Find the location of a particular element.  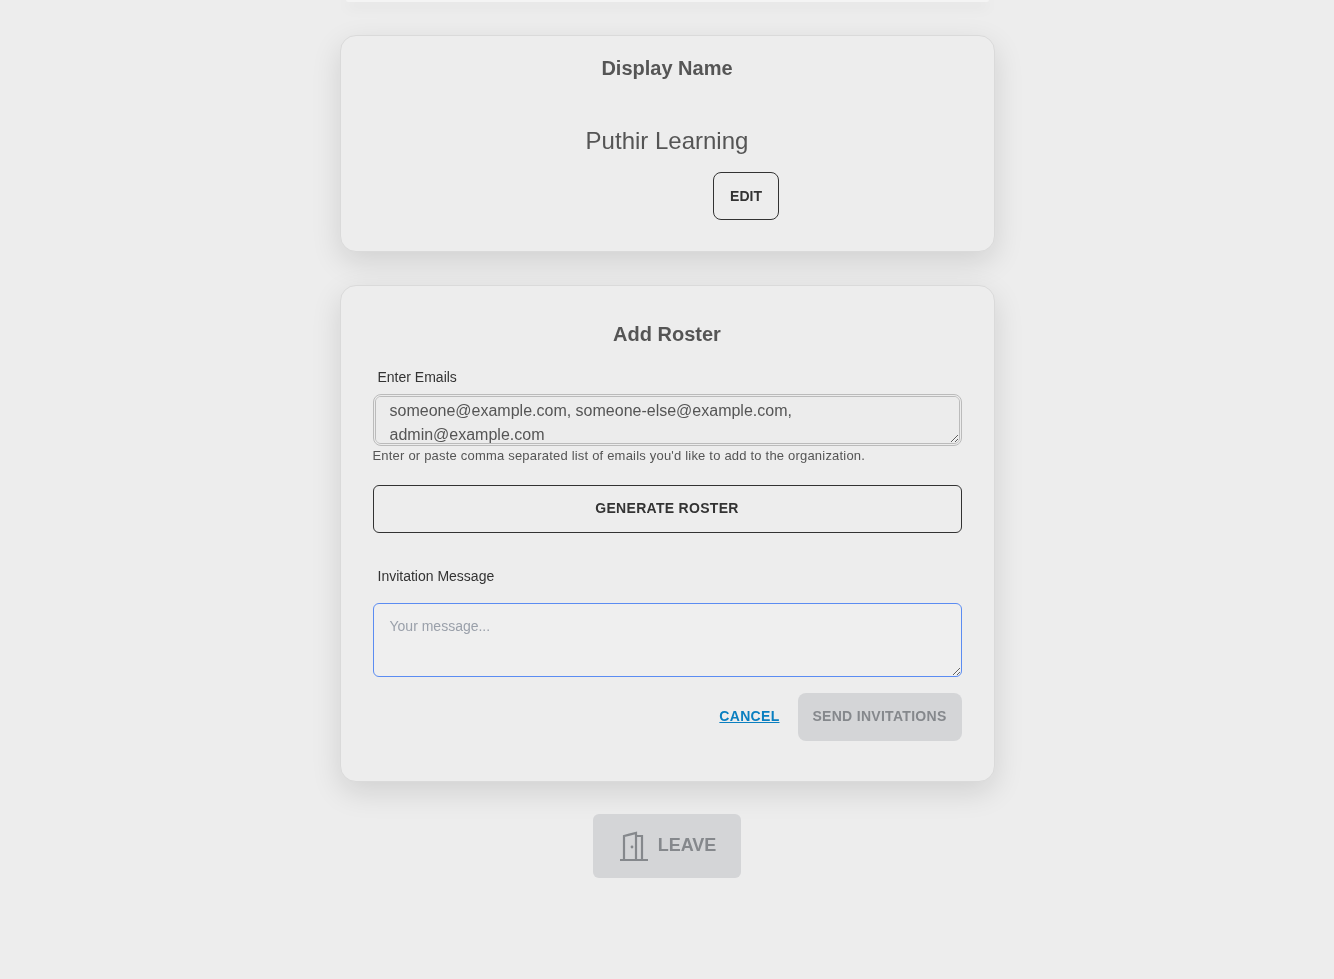

display-name: Puthir Learning is located at coordinates (667, 141).